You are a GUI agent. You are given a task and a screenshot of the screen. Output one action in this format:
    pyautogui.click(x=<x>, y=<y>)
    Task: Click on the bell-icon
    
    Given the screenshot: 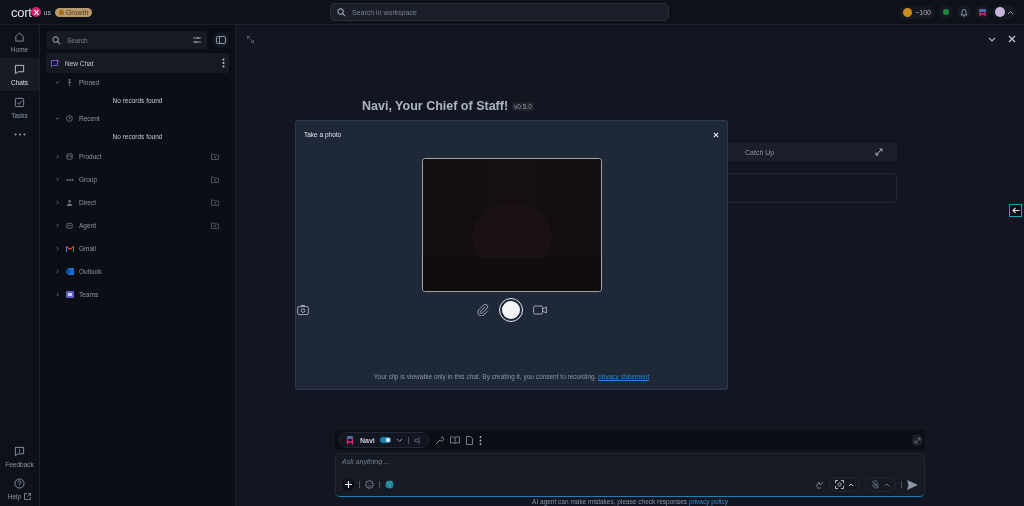 What is the action you would take?
    pyautogui.click(x=964, y=12)
    